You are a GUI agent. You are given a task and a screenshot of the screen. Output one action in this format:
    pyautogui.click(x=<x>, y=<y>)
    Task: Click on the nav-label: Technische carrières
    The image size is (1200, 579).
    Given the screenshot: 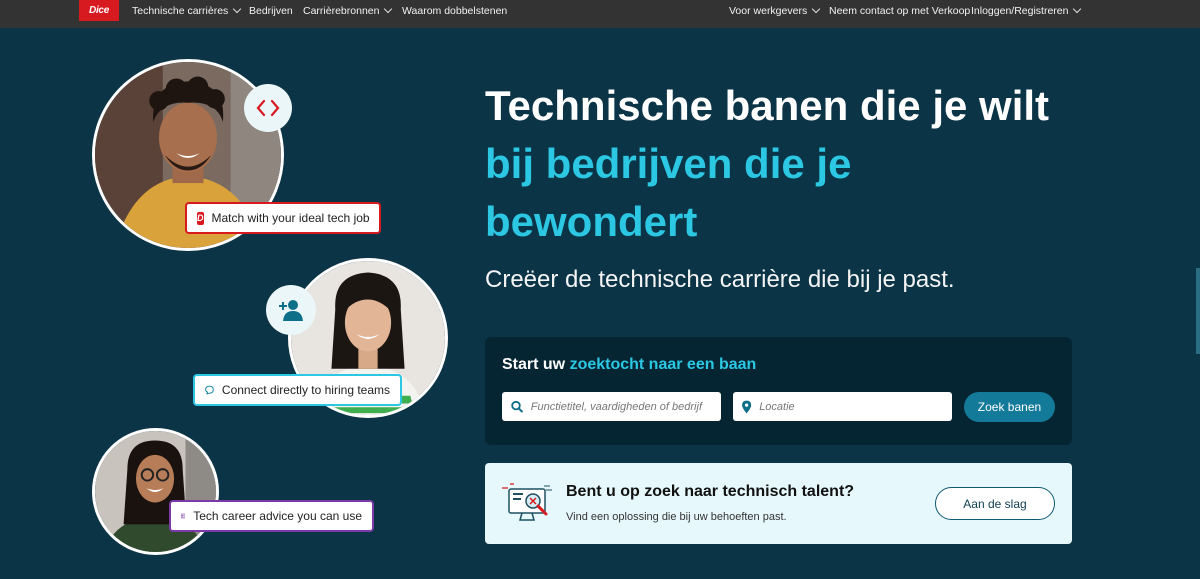 What is the action you would take?
    pyautogui.click(x=180, y=11)
    